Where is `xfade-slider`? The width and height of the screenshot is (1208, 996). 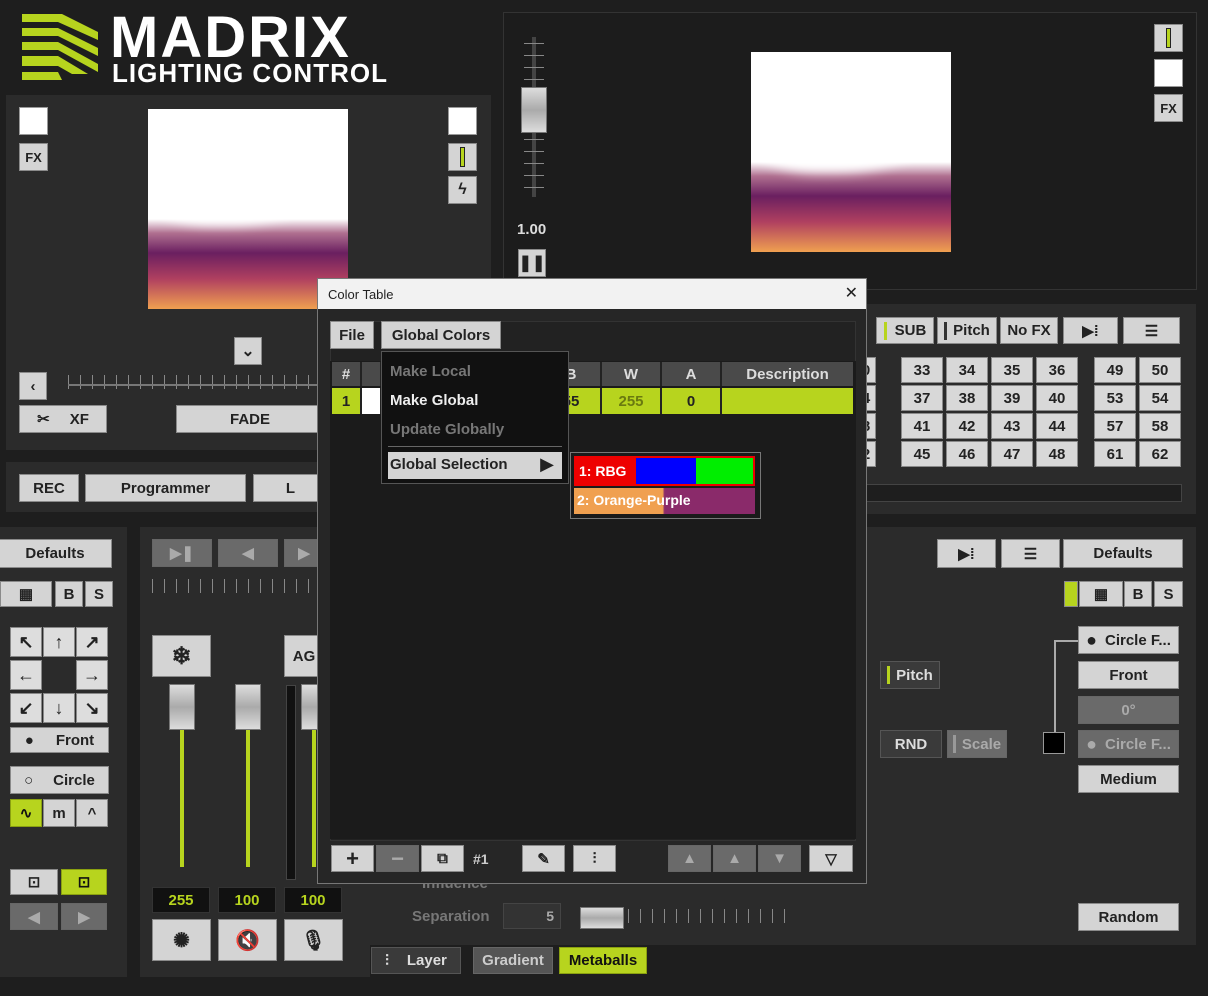 xfade-slider is located at coordinates (193, 382).